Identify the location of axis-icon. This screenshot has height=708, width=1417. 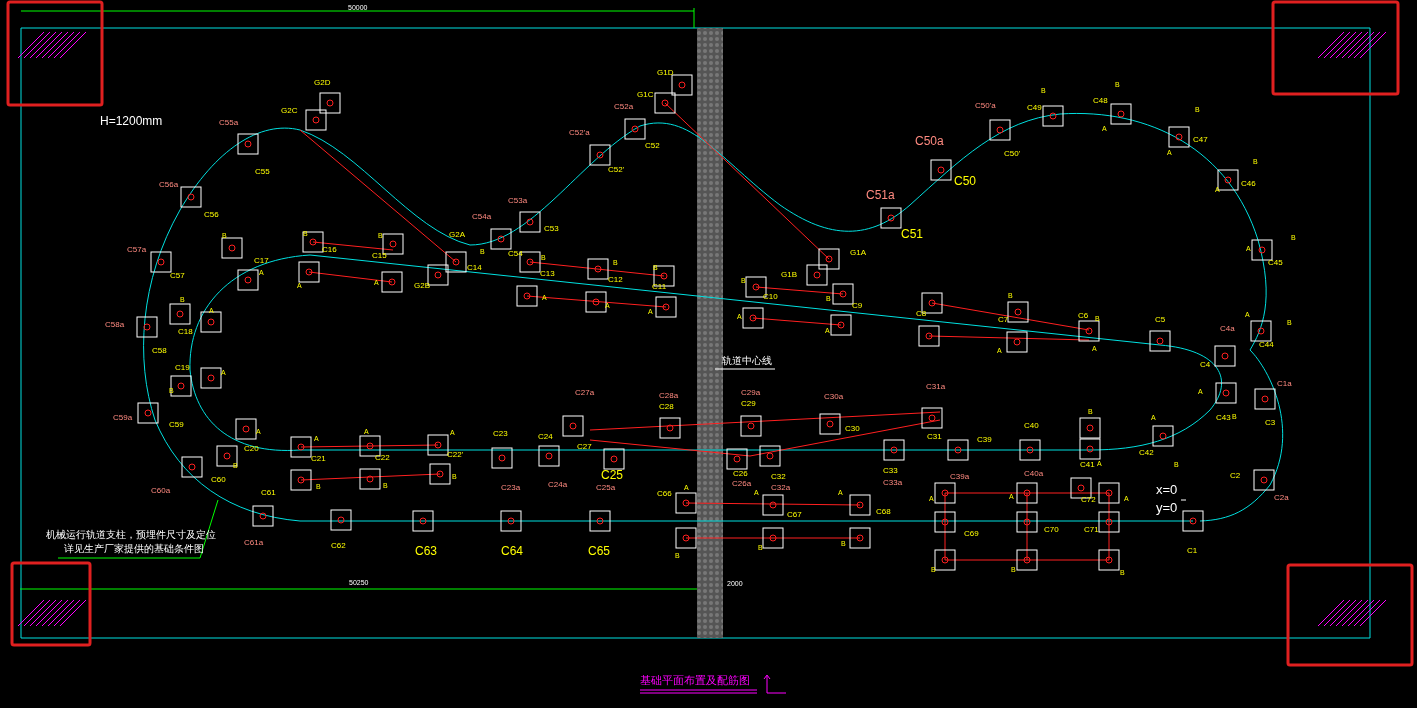
(775, 684).